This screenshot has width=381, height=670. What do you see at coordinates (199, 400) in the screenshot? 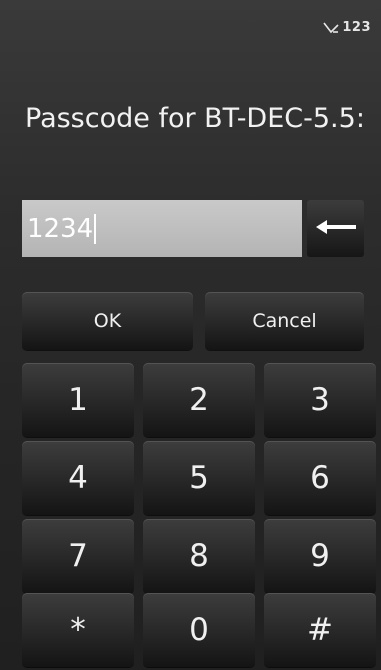
I see `key-2: 2` at bounding box center [199, 400].